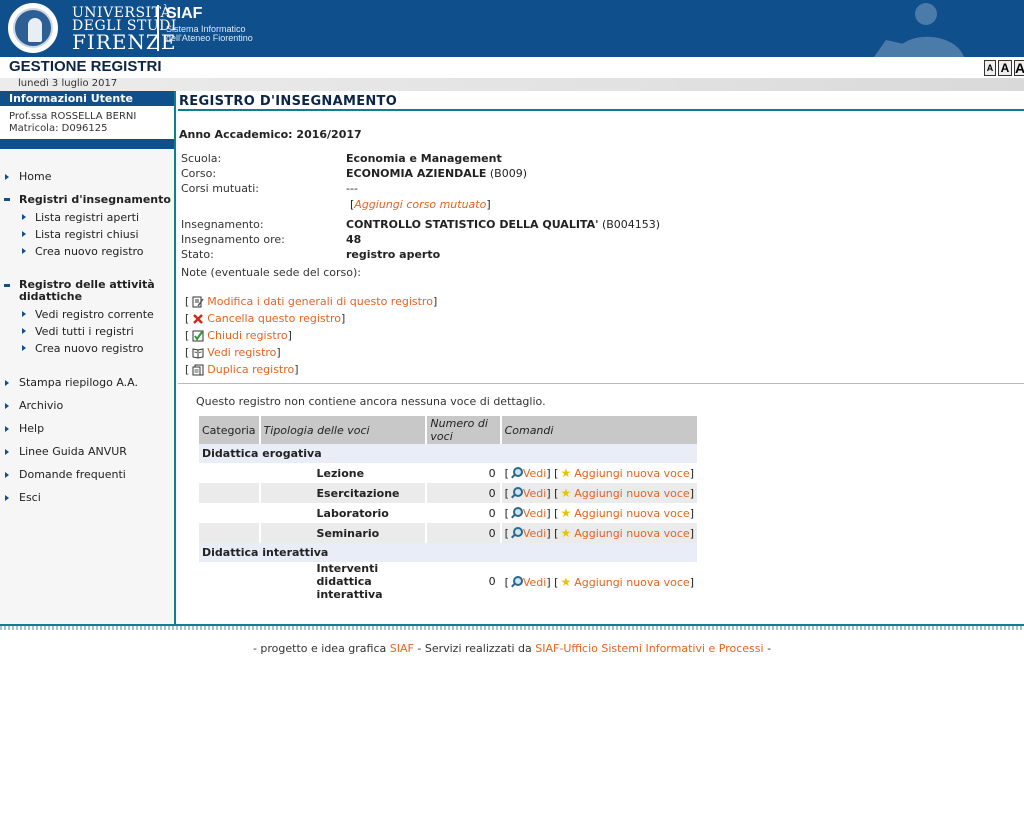 The image size is (1024, 830). Describe the element at coordinates (343, 513) in the screenshot. I see `tipologia-cell: Laboratorio` at that location.